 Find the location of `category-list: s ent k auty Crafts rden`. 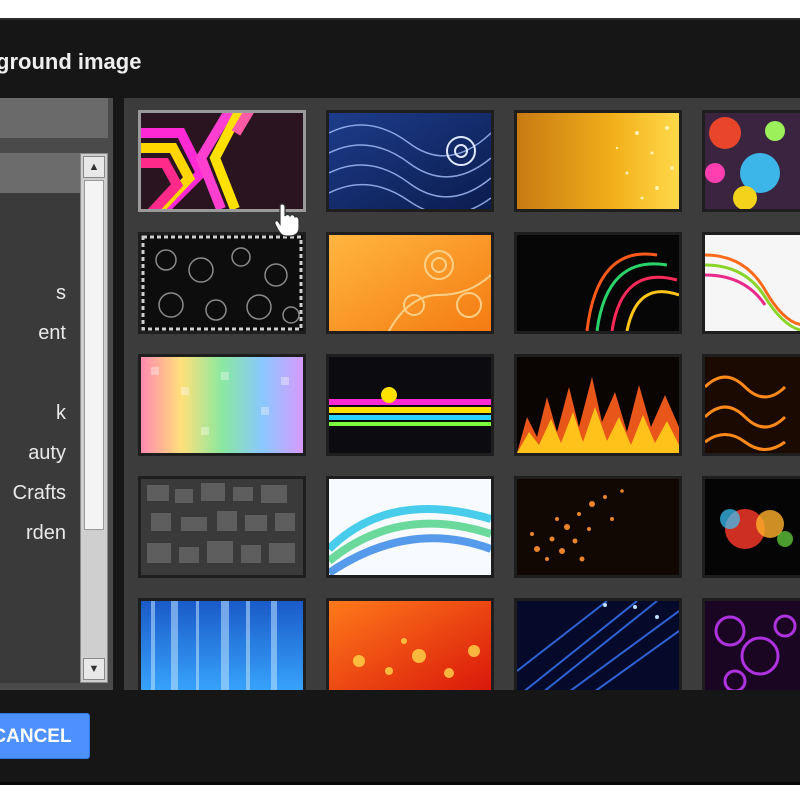

category-list: s ent k auty Crafts rden is located at coordinates (40, 418).